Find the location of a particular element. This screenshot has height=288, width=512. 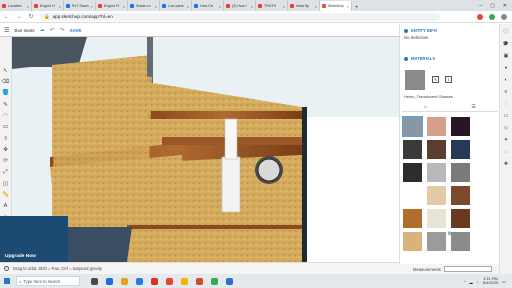

scale-tool-icon: ⤢ is located at coordinates (5, 173).